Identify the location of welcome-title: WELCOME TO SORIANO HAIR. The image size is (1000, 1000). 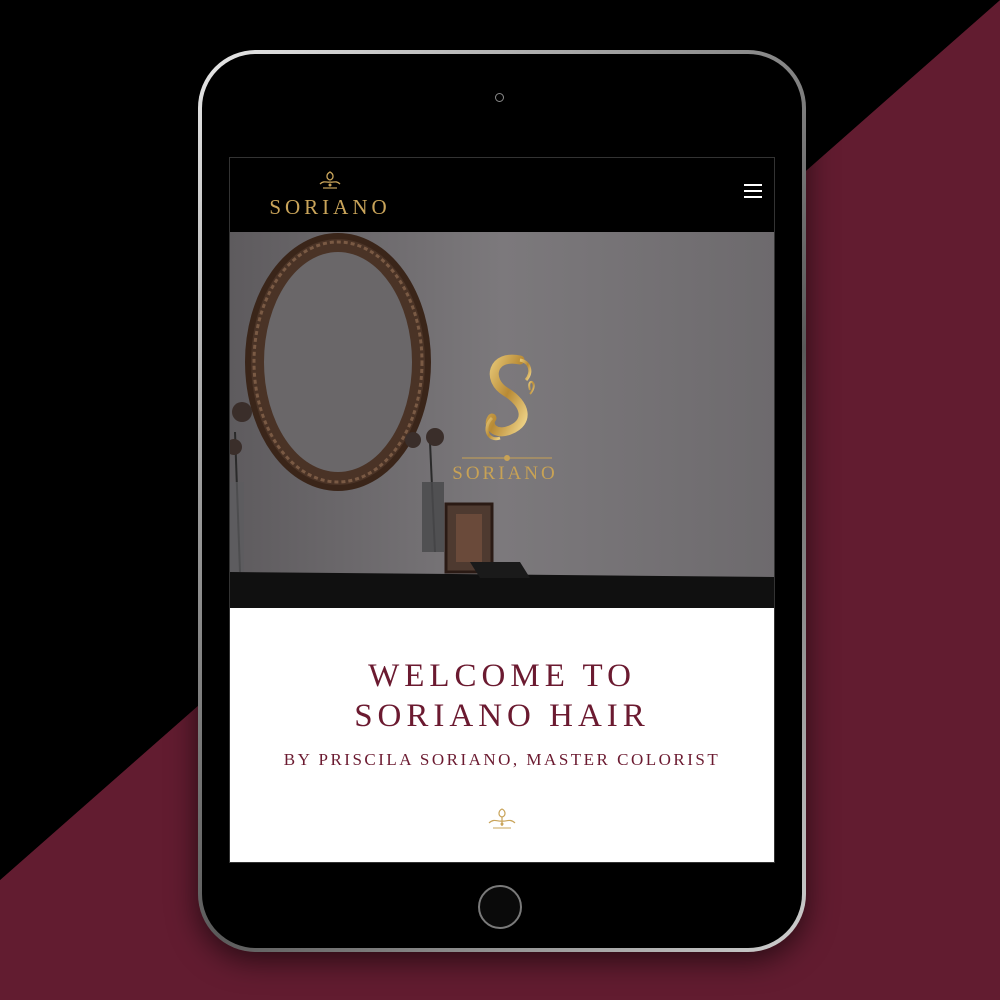
(502, 696).